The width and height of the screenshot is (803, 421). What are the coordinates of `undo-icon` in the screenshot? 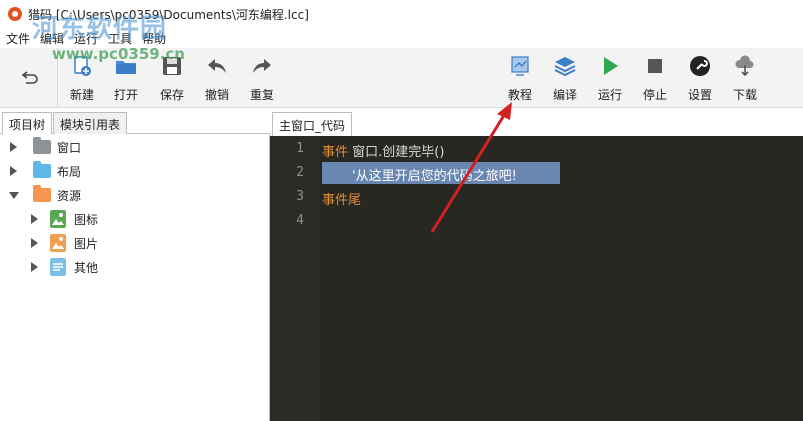 It's located at (217, 66).